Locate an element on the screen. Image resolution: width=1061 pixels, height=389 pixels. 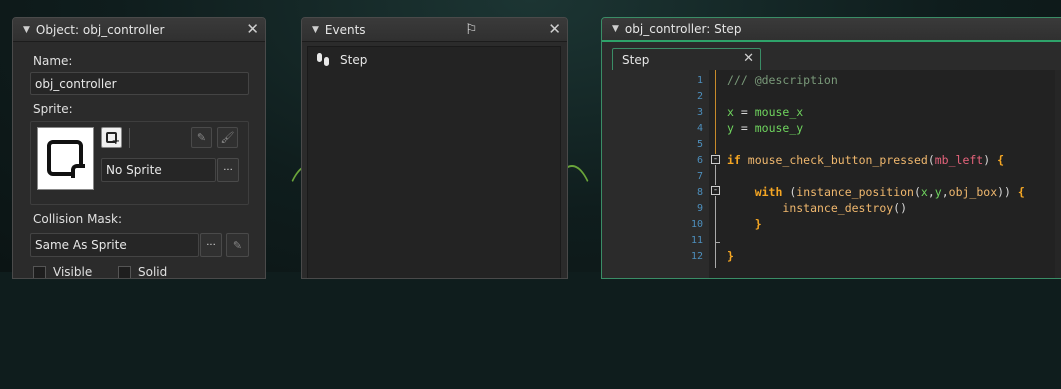
solid-label: Solid is located at coordinates (153, 272).